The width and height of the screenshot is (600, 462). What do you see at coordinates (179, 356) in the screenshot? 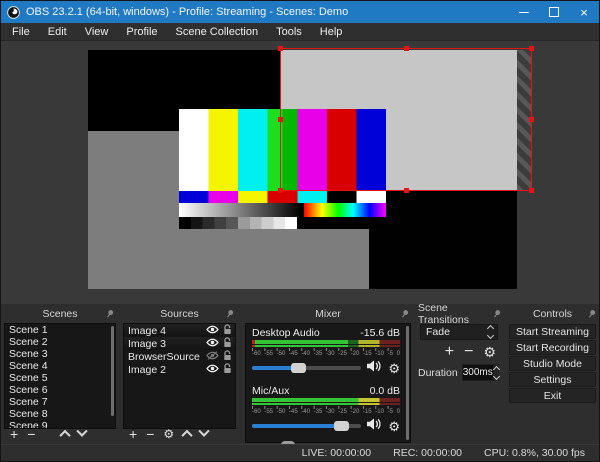
I see `source-row: BrowserSource` at bounding box center [179, 356].